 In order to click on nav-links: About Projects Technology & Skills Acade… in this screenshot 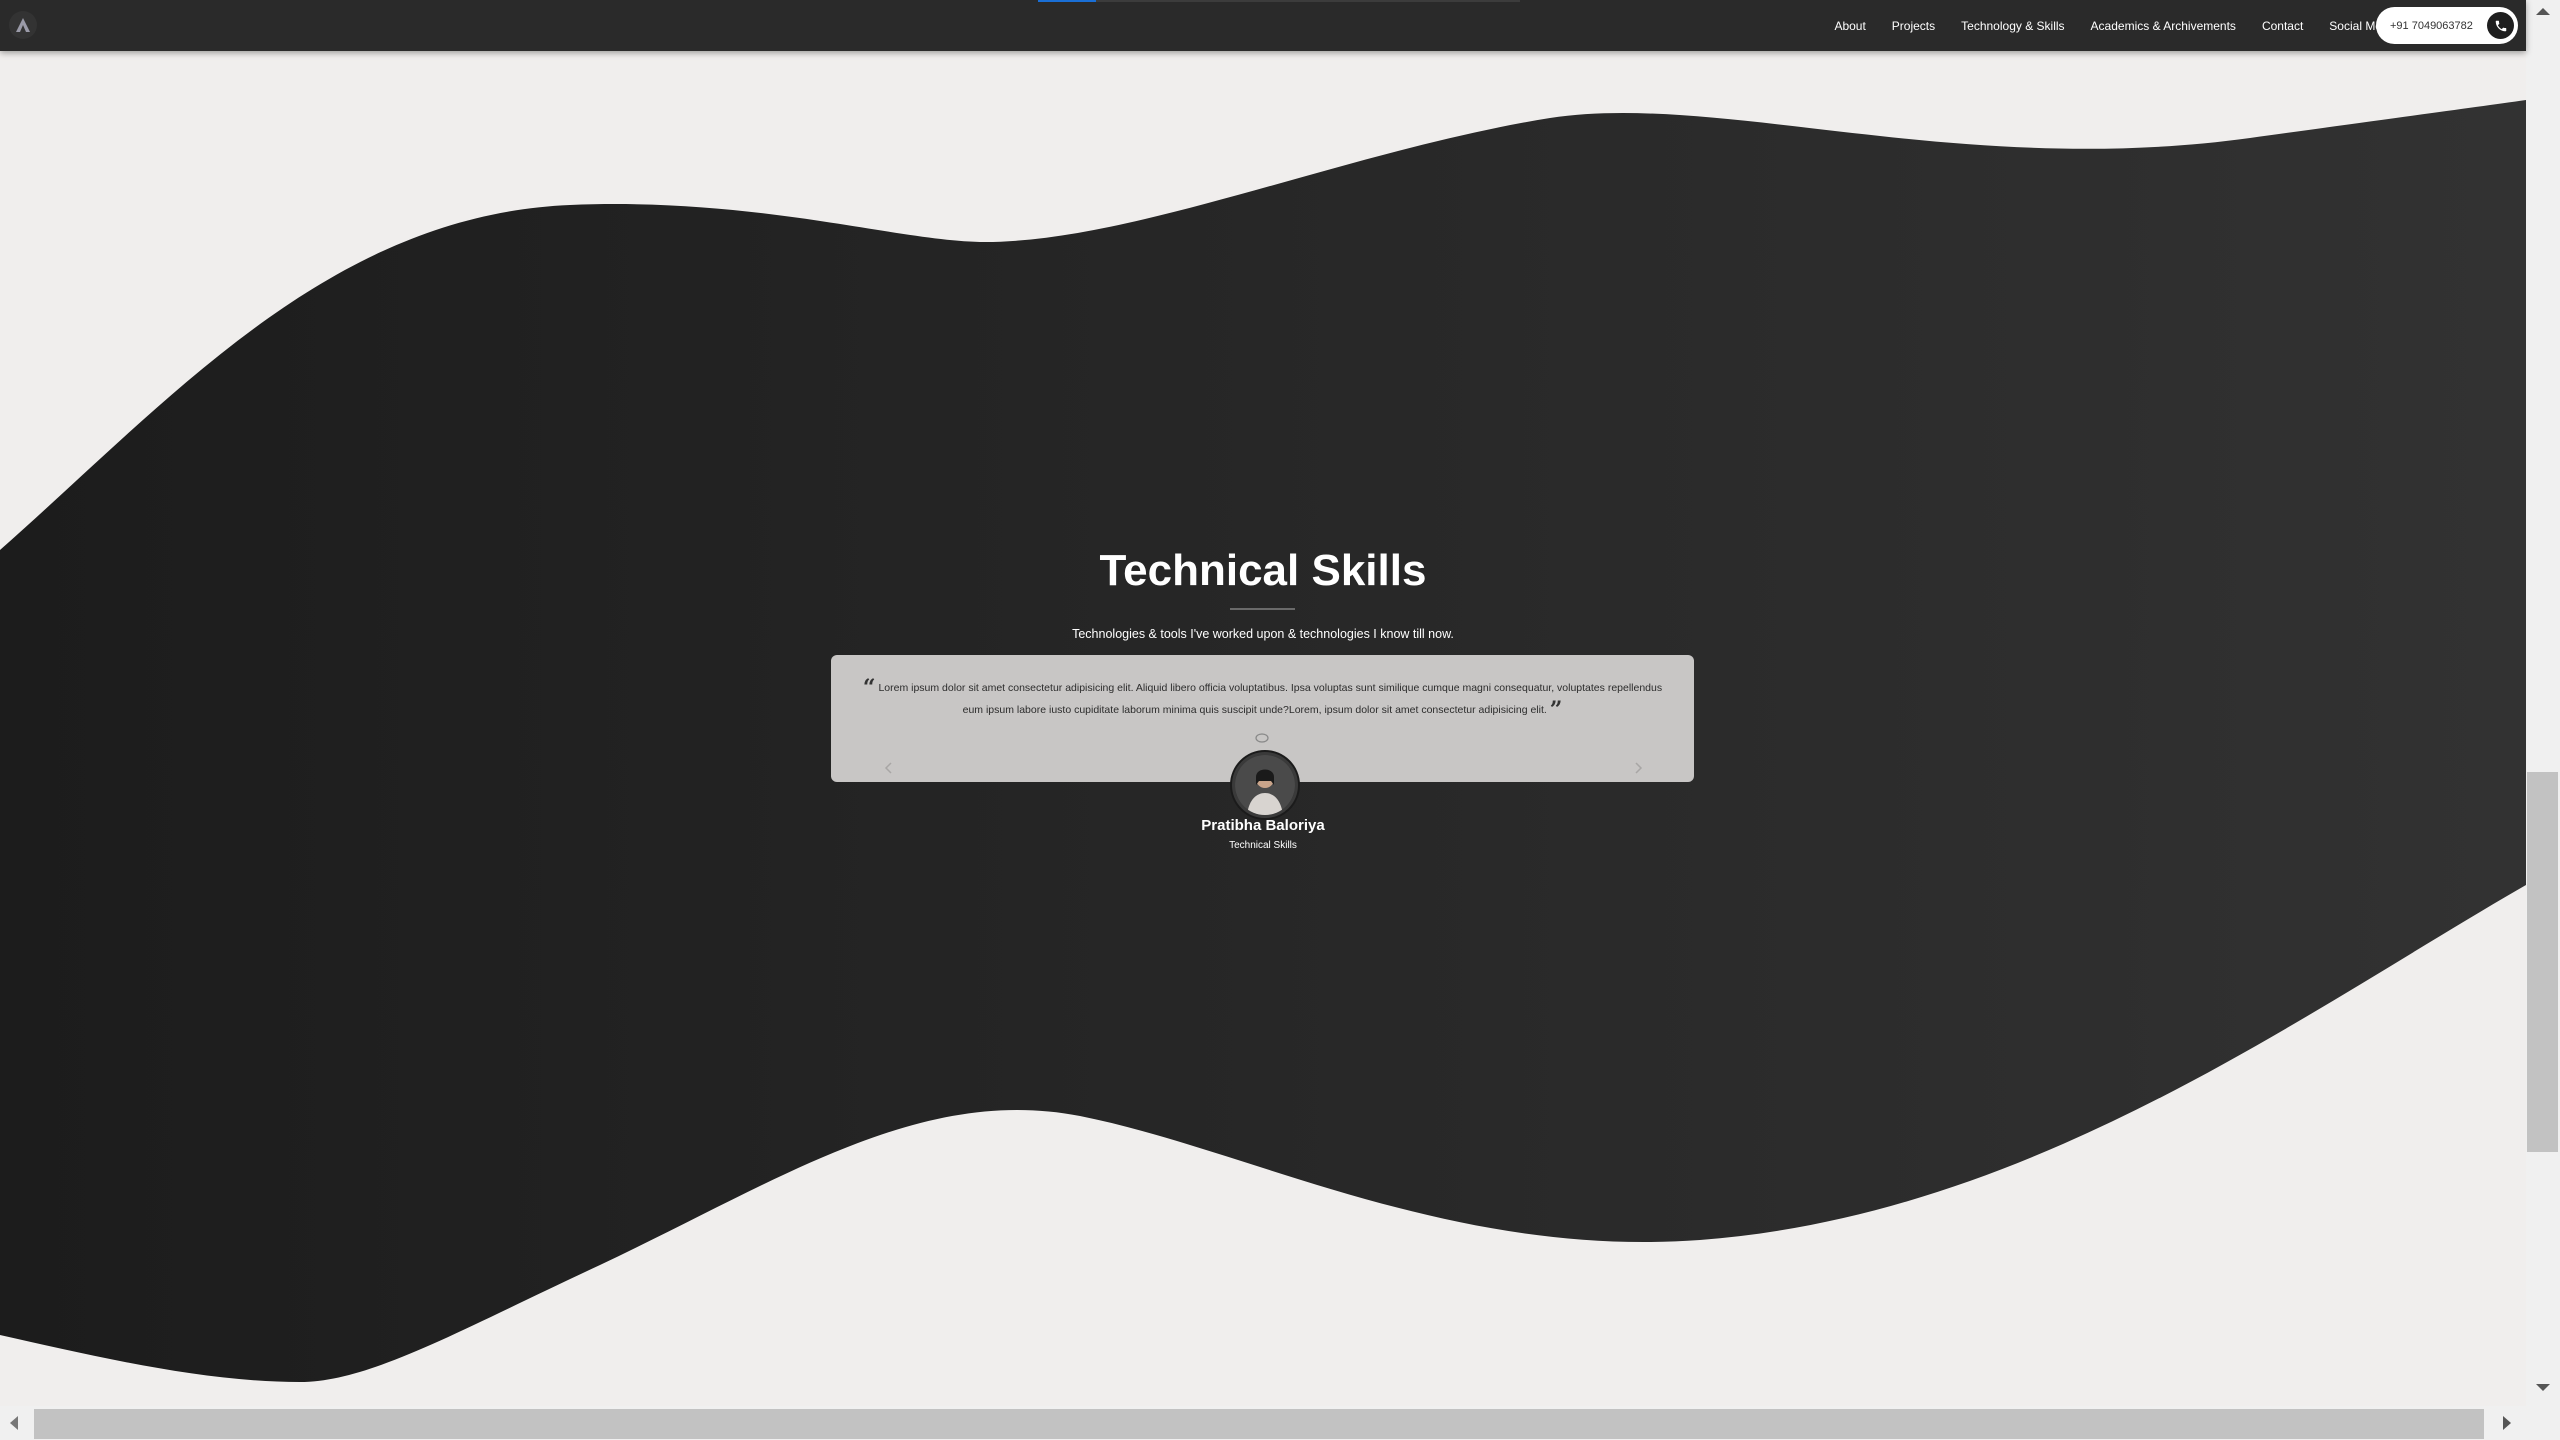, I will do `click(2116, 25)`.